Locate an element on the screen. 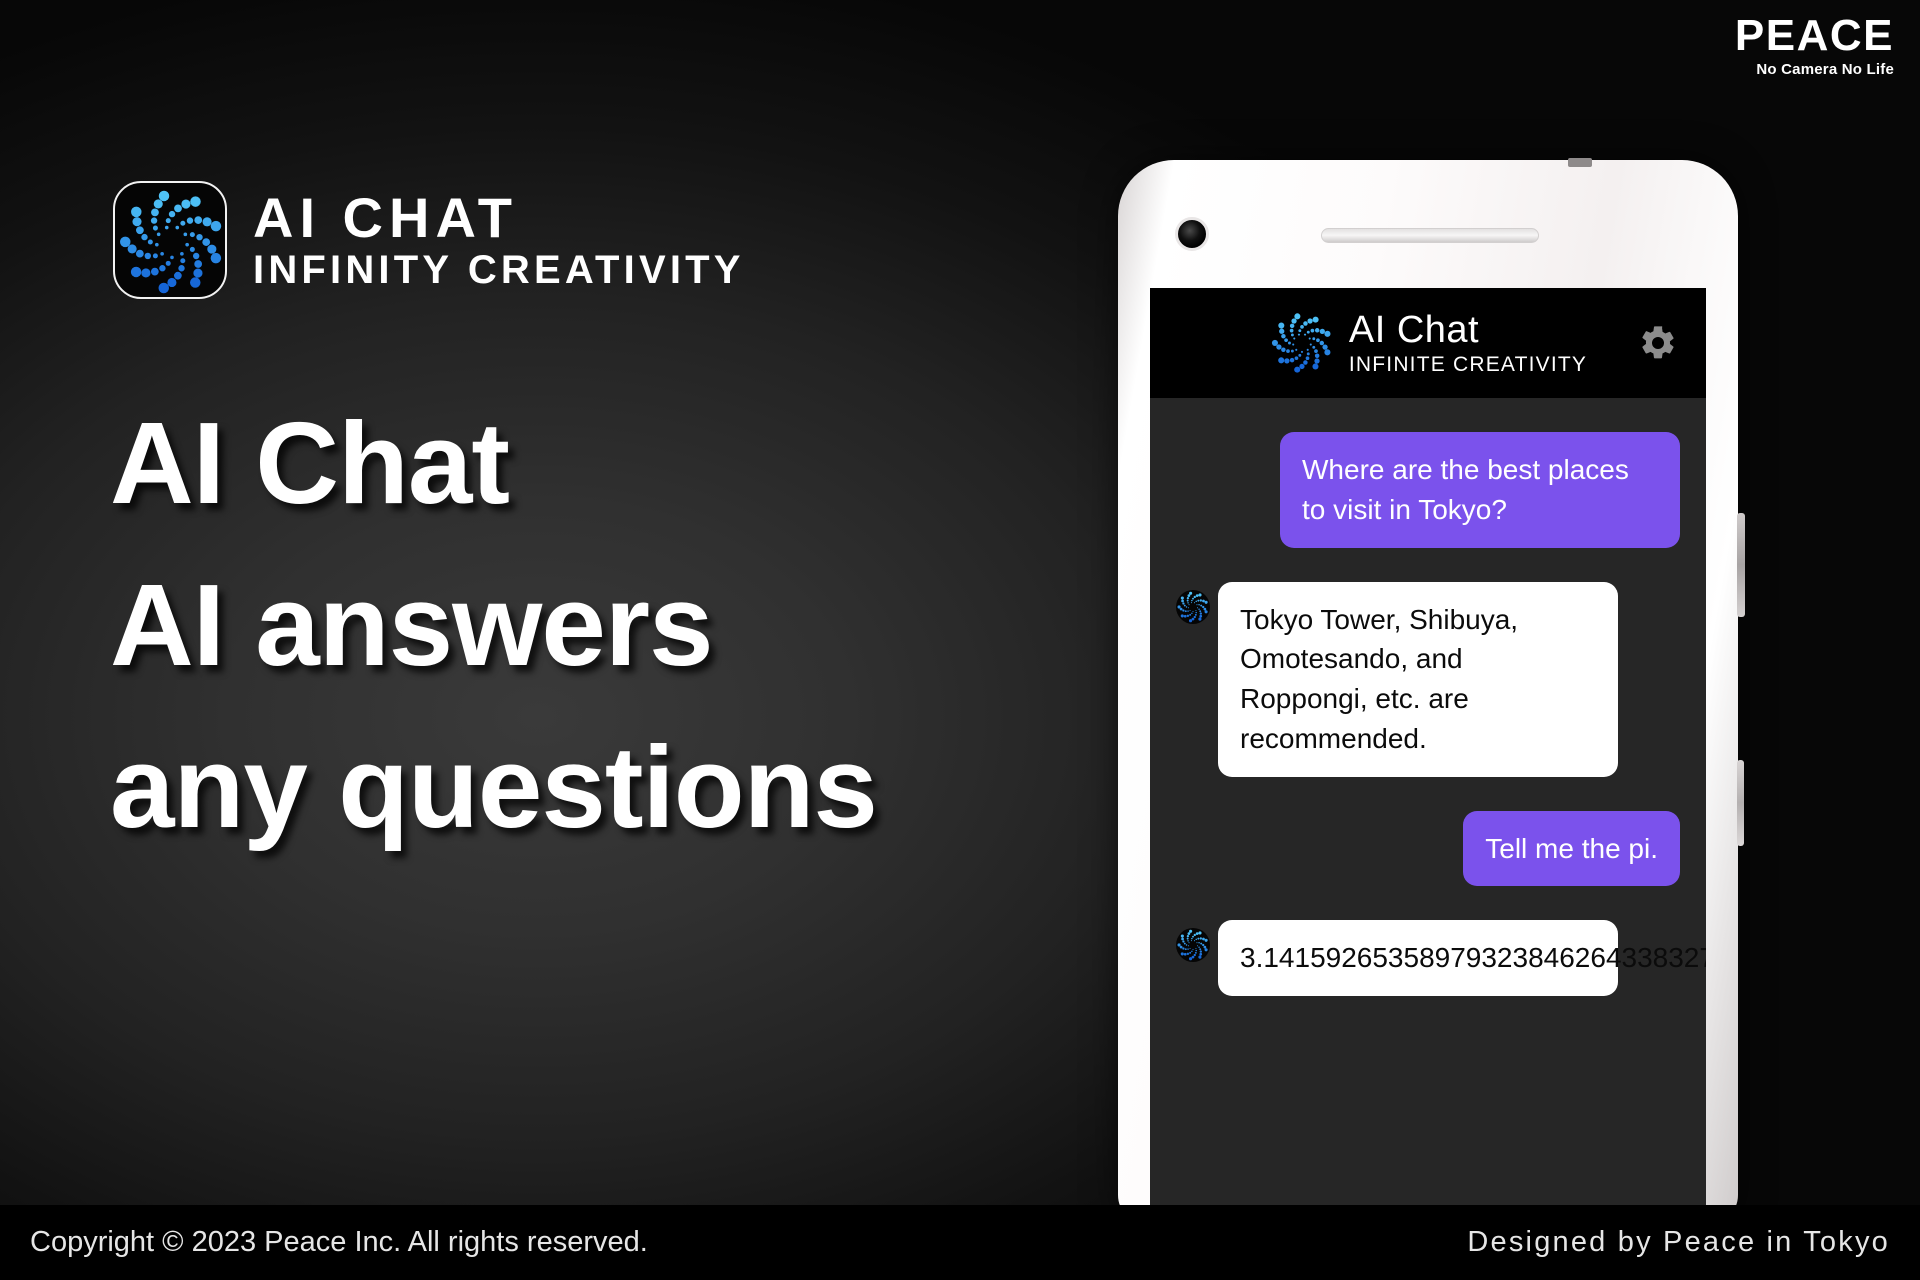 The width and height of the screenshot is (1920, 1280). app-header-branding: AI Chat INFINITE CREATIVITY is located at coordinates (1428, 343).